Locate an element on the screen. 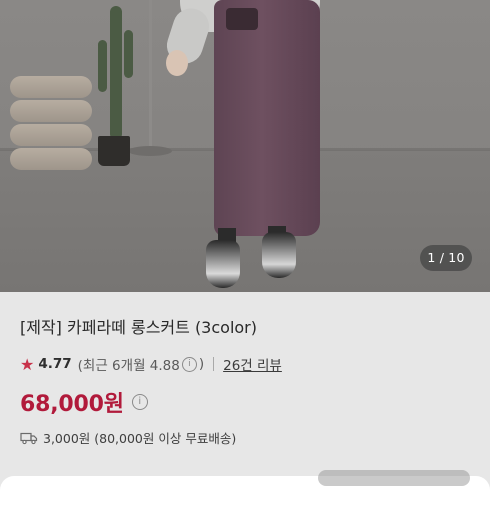  recent-rating: (최근 6개월 4.88 is located at coordinates (128, 366).